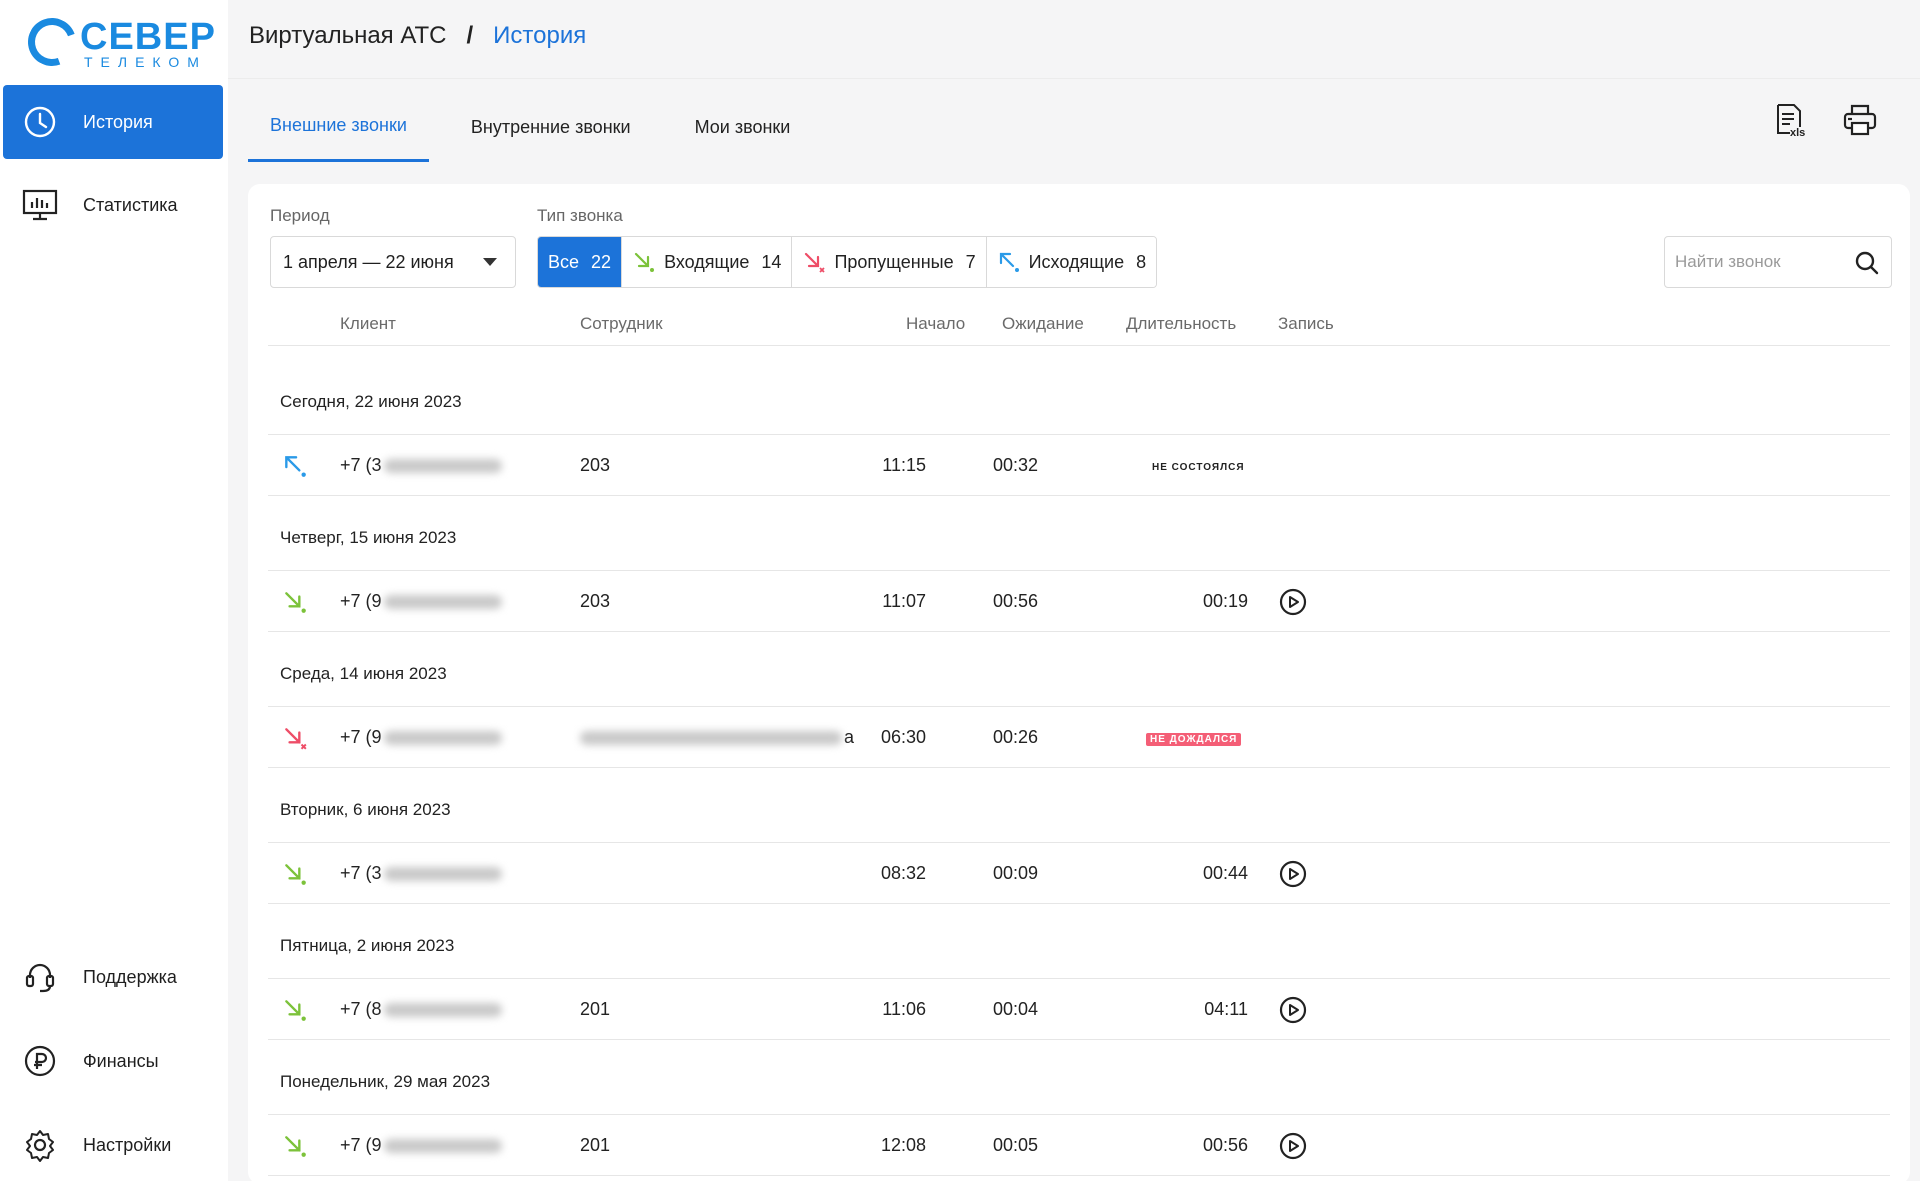 This screenshot has height=1181, width=1920. I want to click on table-row: +7 (9 201 12:08 00:05 00:56, so click(1079, 1145).